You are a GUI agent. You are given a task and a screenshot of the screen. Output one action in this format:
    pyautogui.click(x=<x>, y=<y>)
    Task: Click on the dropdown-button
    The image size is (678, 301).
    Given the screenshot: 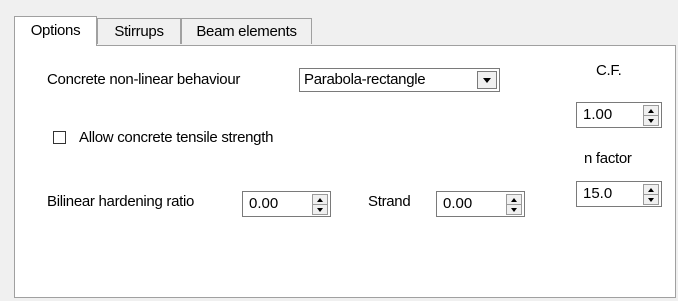 What is the action you would take?
    pyautogui.click(x=487, y=80)
    